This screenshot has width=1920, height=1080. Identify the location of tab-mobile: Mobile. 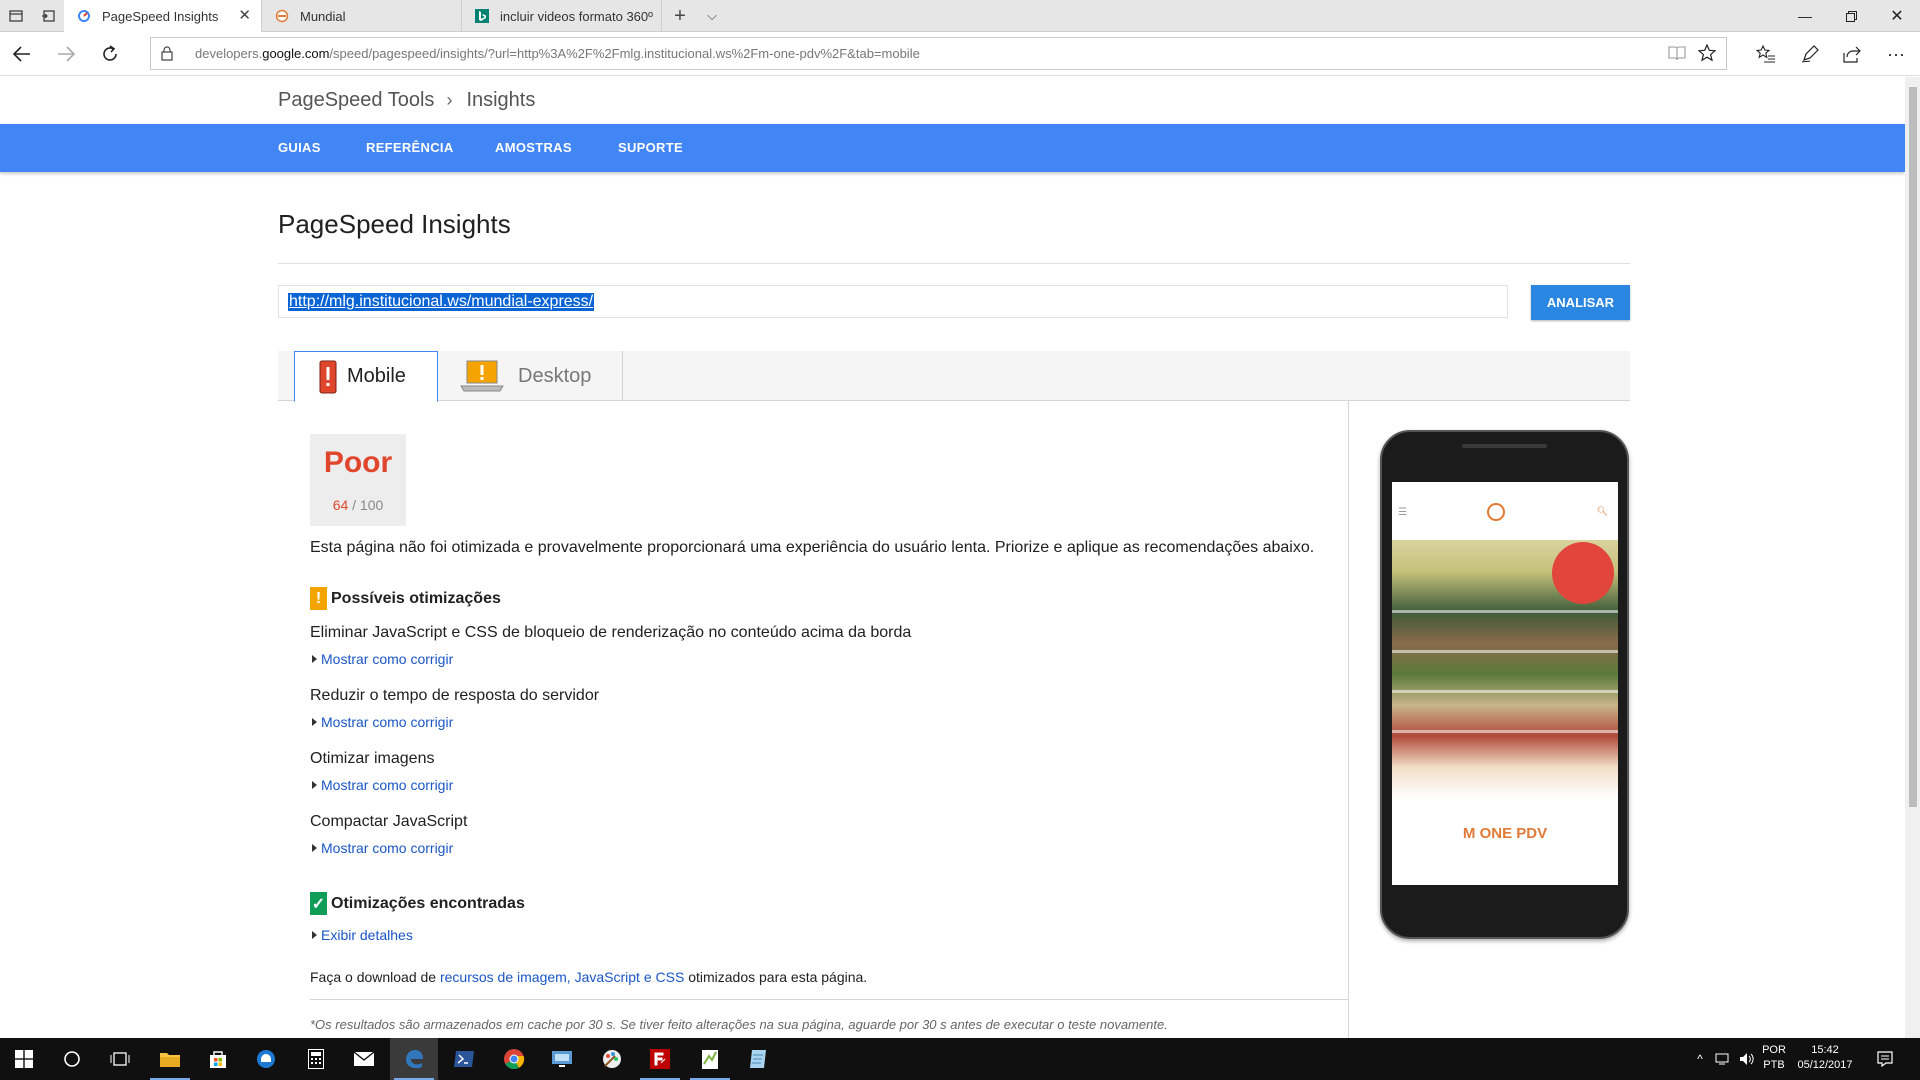
(366, 376).